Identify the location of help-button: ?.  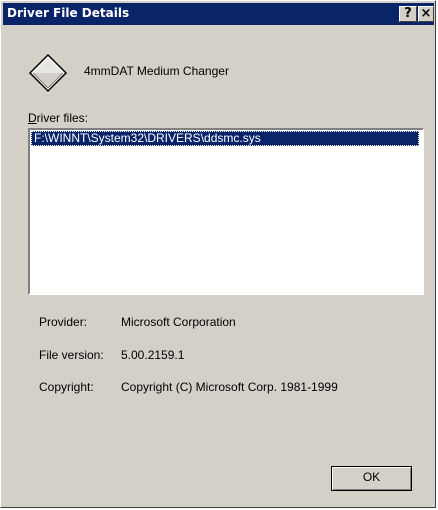
(408, 14).